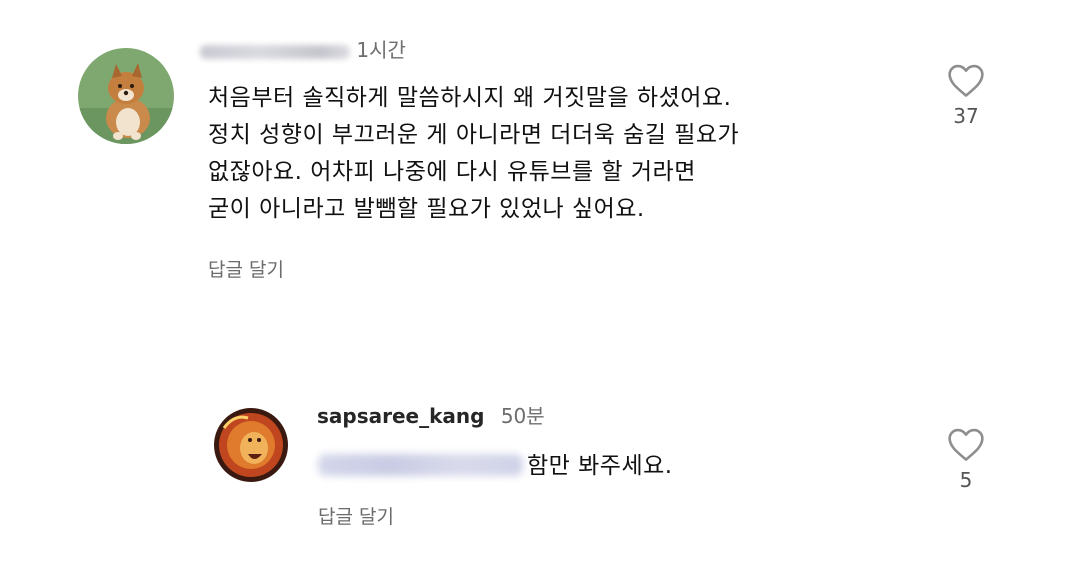 The height and width of the screenshot is (572, 1080). I want to click on comment-meta: 1시간, so click(303, 48).